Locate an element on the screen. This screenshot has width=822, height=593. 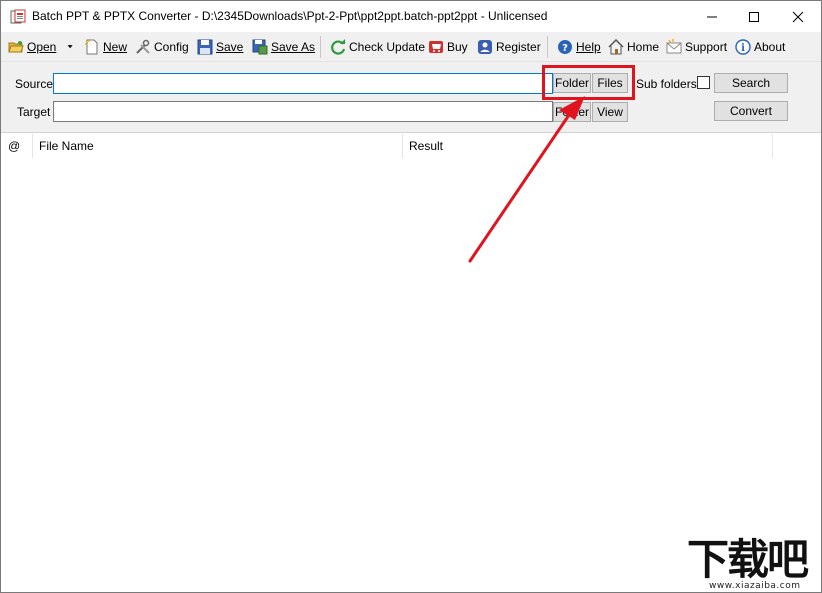
app-icon is located at coordinates (18, 16).